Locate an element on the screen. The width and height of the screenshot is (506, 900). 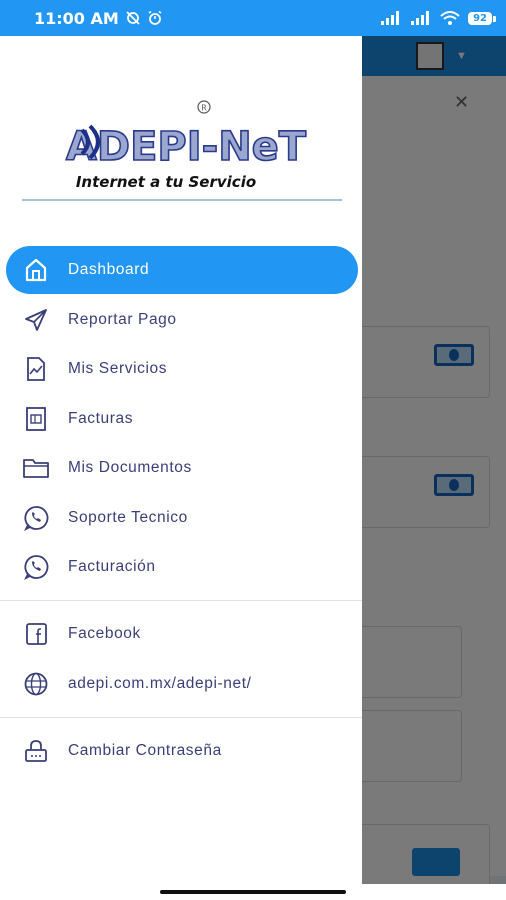
menu-item-facebook: Facebook is located at coordinates (182, 634).